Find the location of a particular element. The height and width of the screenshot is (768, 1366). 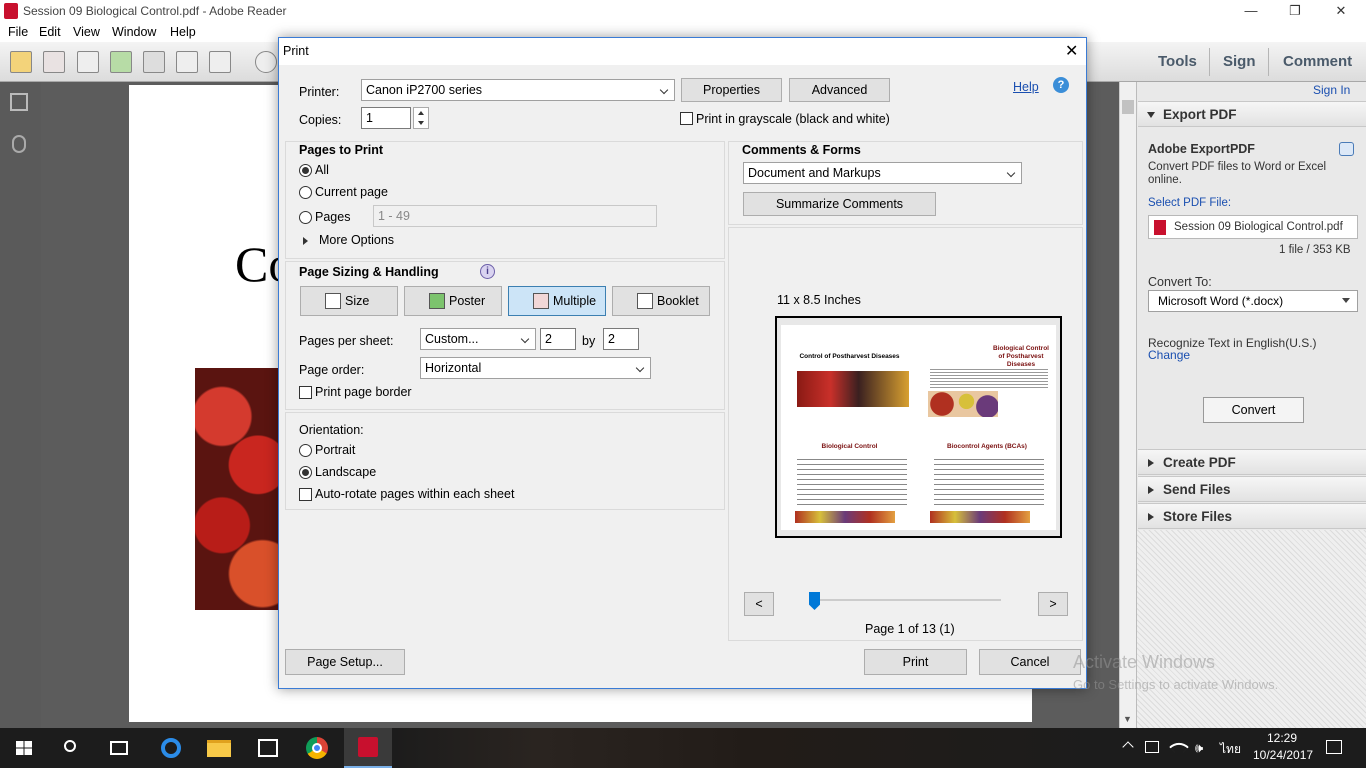

clock-date: 10/24/2017 is located at coordinates (1283, 755).